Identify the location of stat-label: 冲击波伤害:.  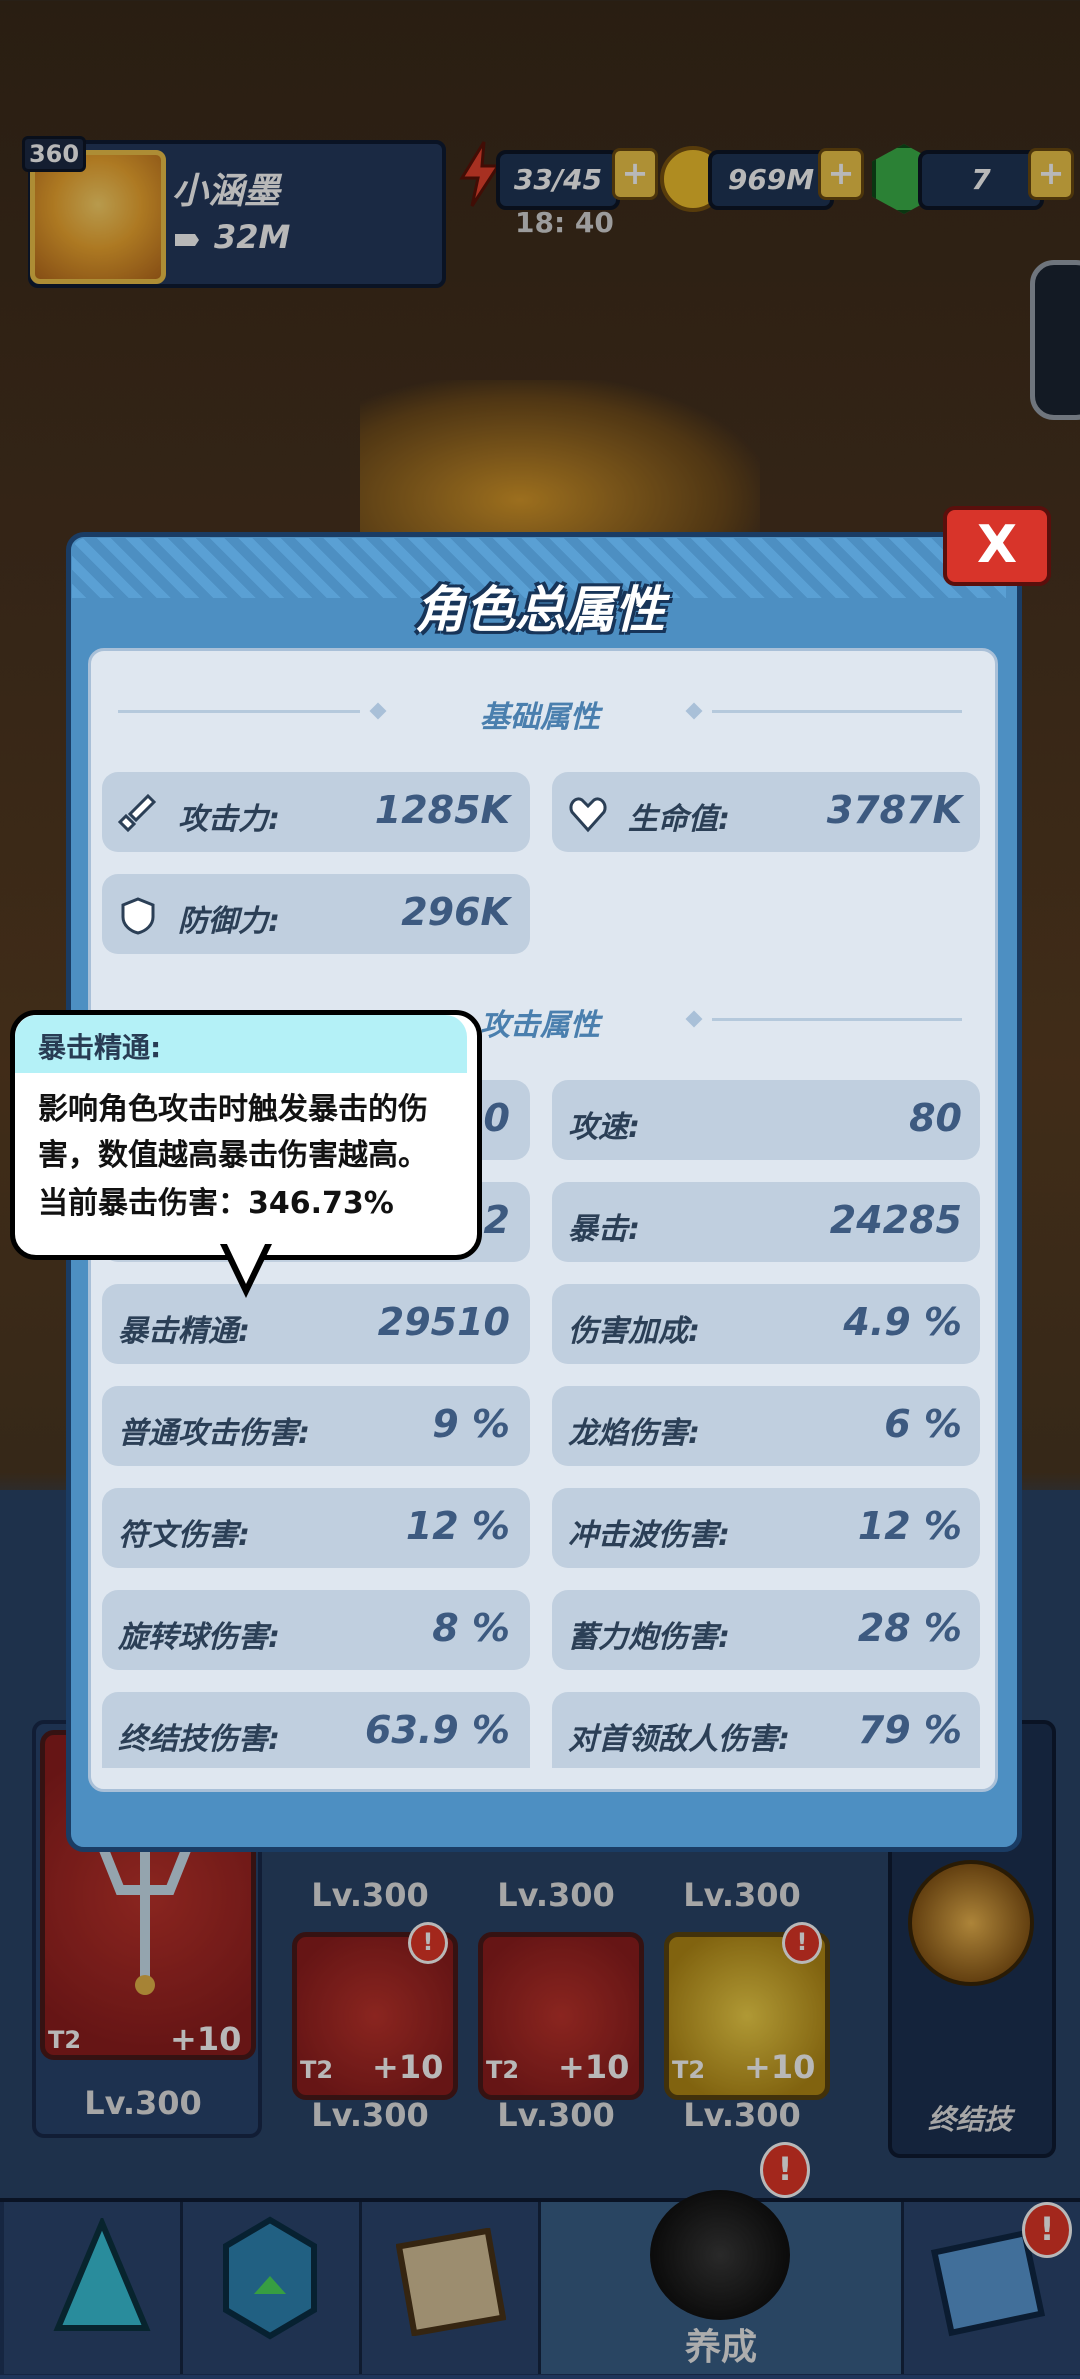
(649, 1535).